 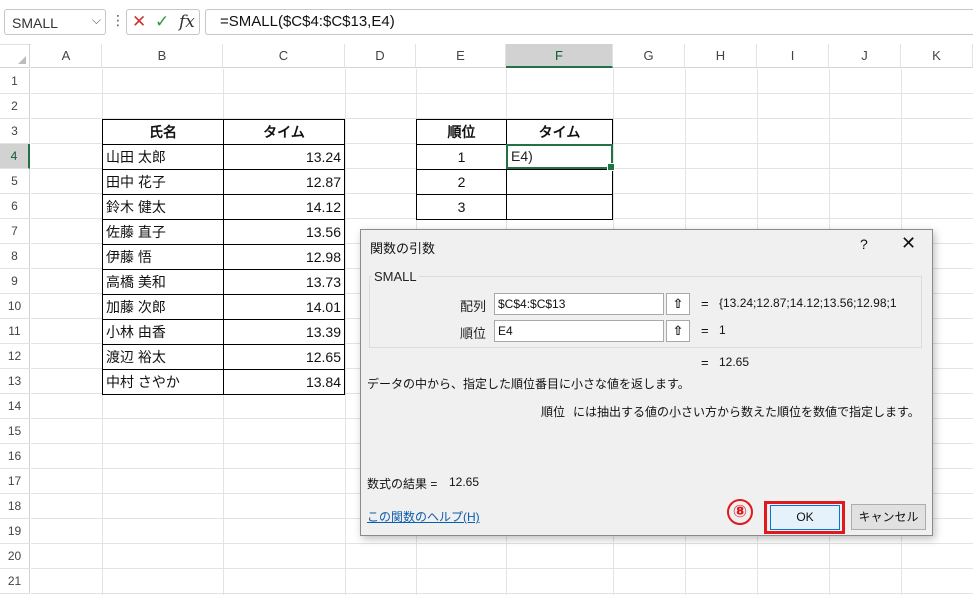 I want to click on row-header: 5, so click(x=15, y=181).